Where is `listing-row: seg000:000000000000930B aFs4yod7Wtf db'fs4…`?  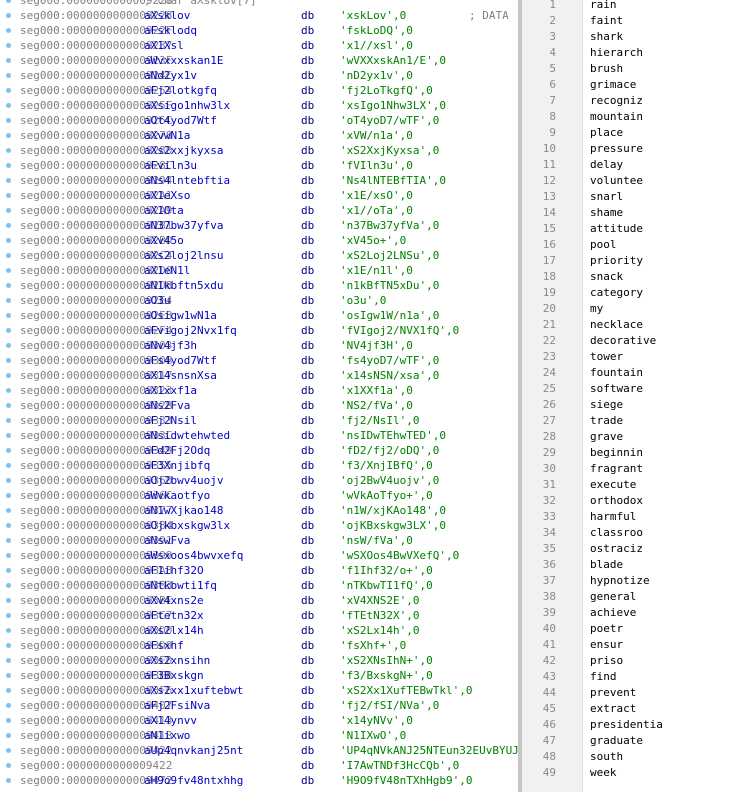 listing-row: seg000:000000000000930B aFs4yod7Wtf db'fs4… is located at coordinates (229, 360).